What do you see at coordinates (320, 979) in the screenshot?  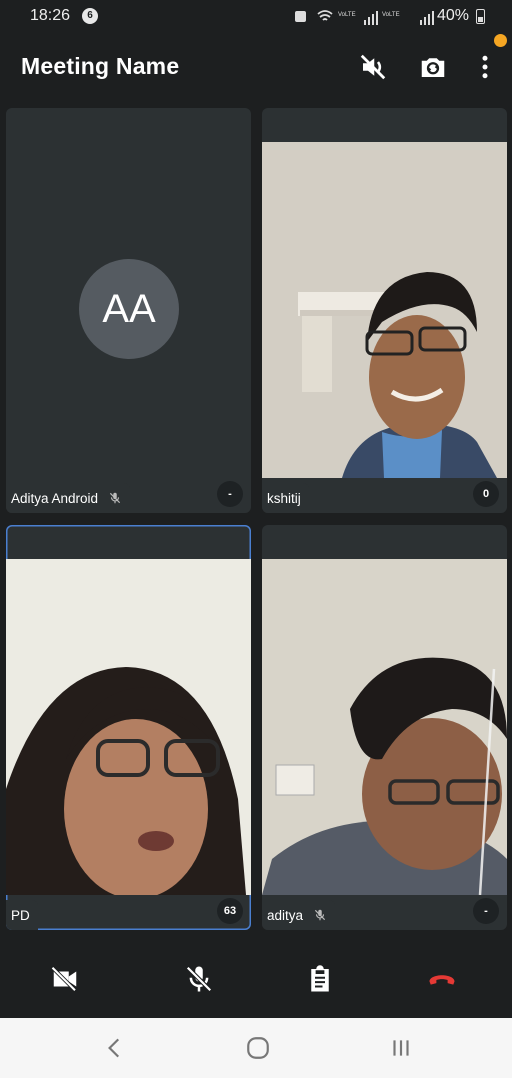 I see `clipboard-icon` at bounding box center [320, 979].